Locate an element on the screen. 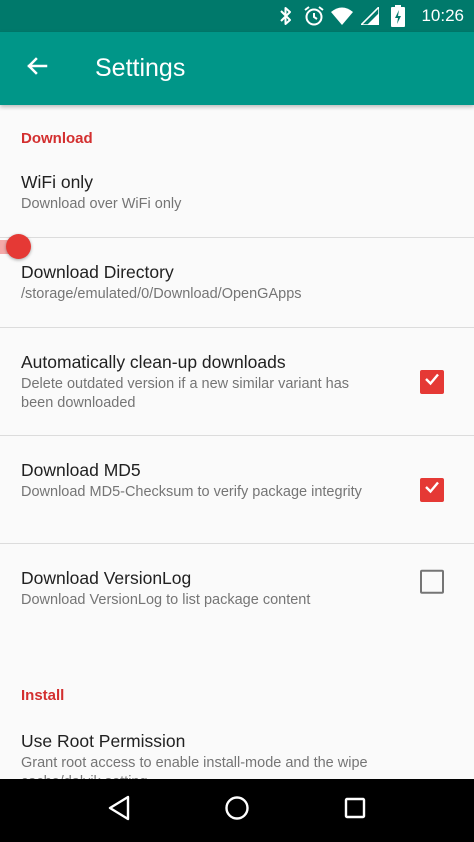  pref-summary: Download over WiFi only is located at coordinates (101, 204).